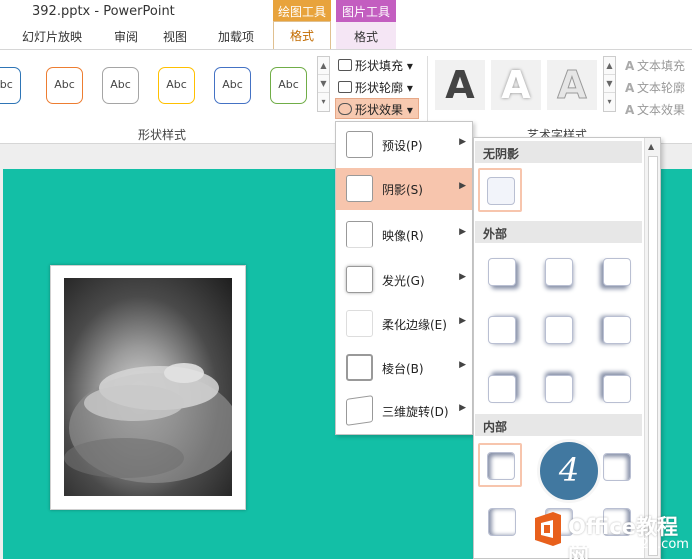  I want to click on preset-icon, so click(359, 144).